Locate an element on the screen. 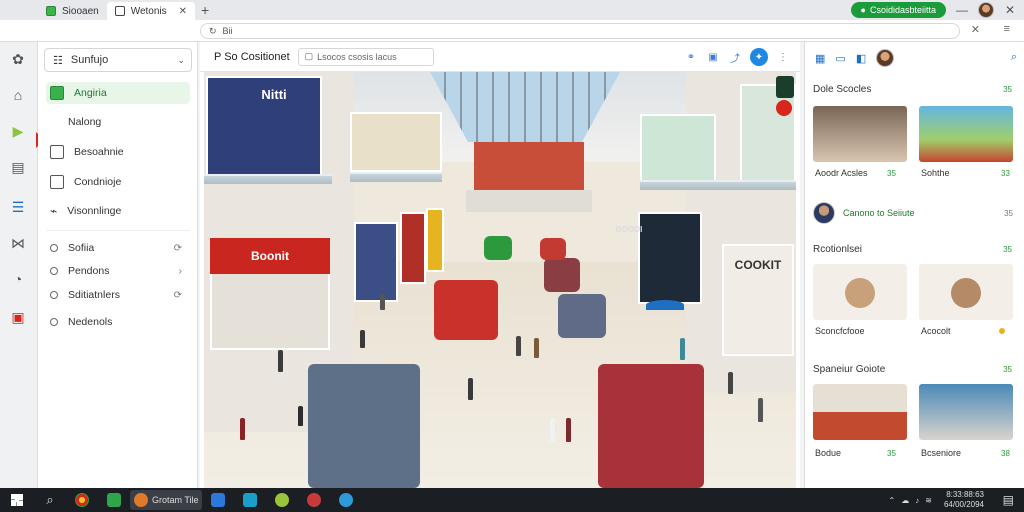 The image size is (1024, 512). address-input: ↻ Bii is located at coordinates (580, 31).